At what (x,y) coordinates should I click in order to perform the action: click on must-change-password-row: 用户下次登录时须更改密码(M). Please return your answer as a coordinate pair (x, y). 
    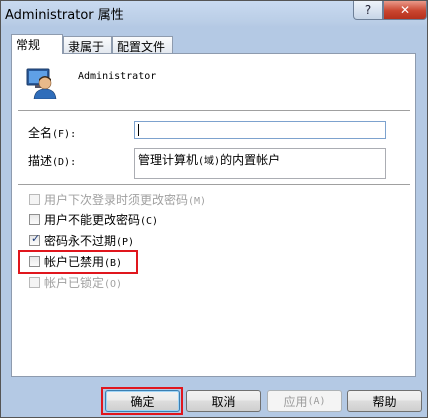
    Looking at the image, I should click on (117, 199).